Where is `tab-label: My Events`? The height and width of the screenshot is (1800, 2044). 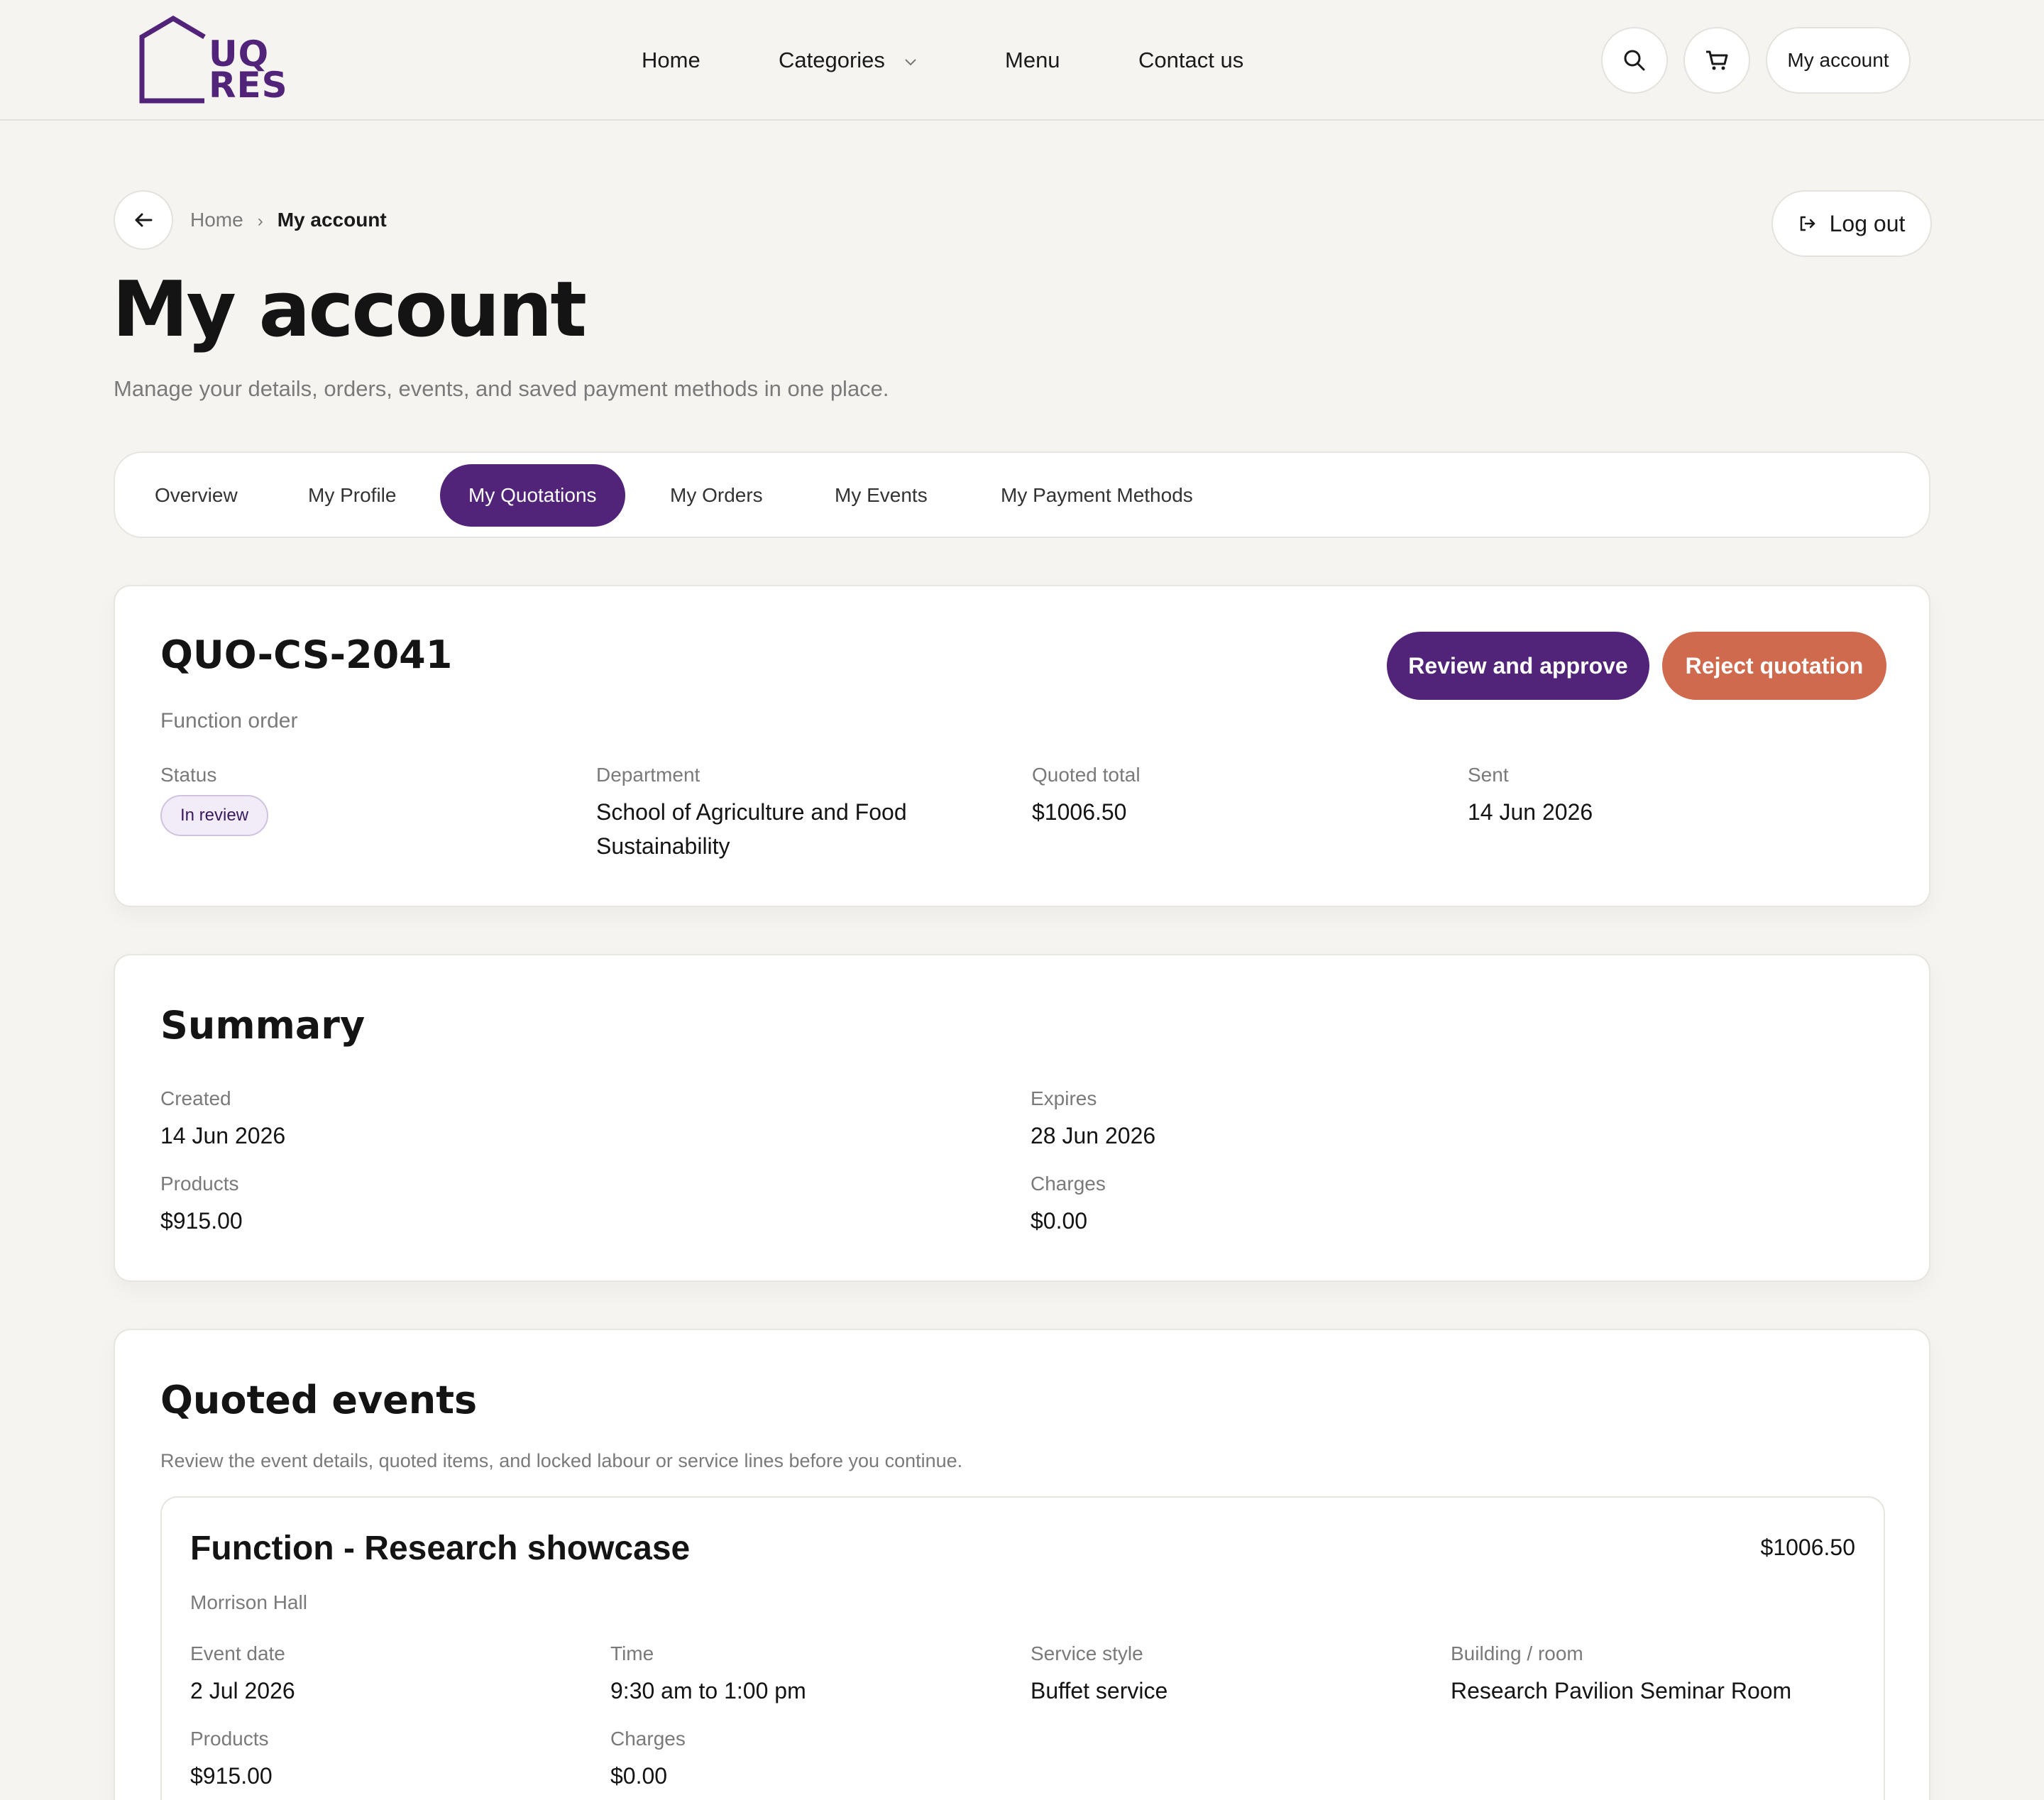
tab-label: My Events is located at coordinates (881, 495).